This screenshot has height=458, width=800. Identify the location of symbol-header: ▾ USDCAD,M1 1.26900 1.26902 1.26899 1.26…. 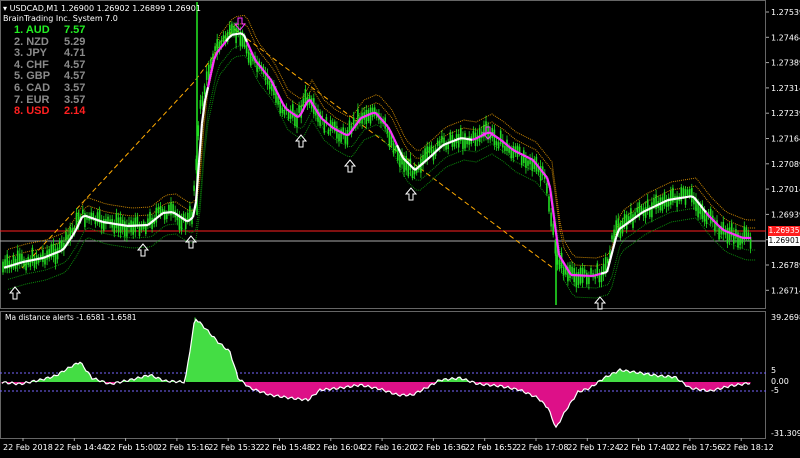
(102, 9).